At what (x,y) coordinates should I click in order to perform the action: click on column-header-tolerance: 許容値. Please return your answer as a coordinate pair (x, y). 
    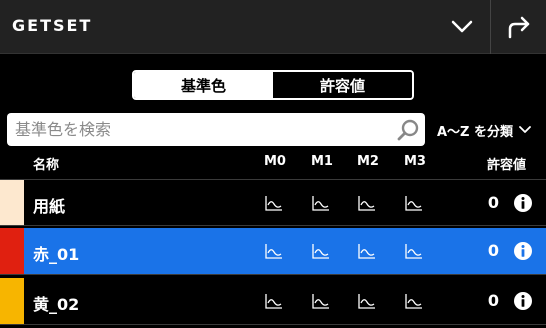
    Looking at the image, I should click on (507, 165).